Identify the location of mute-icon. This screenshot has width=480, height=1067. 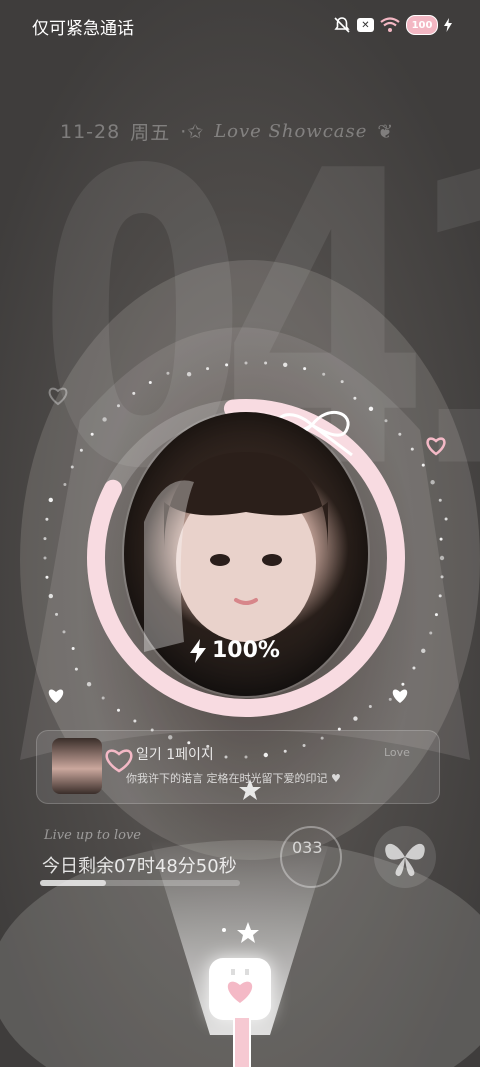
(342, 25).